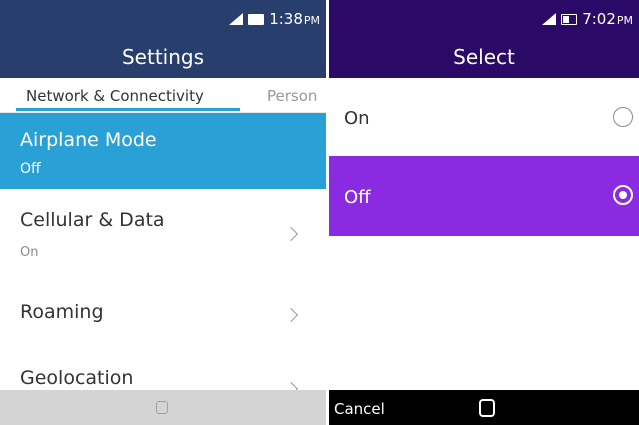 Image resolution: width=639 pixels, height=425 pixels. Describe the element at coordinates (88, 140) in the screenshot. I see `list-item-title: Airplane Mode` at that location.